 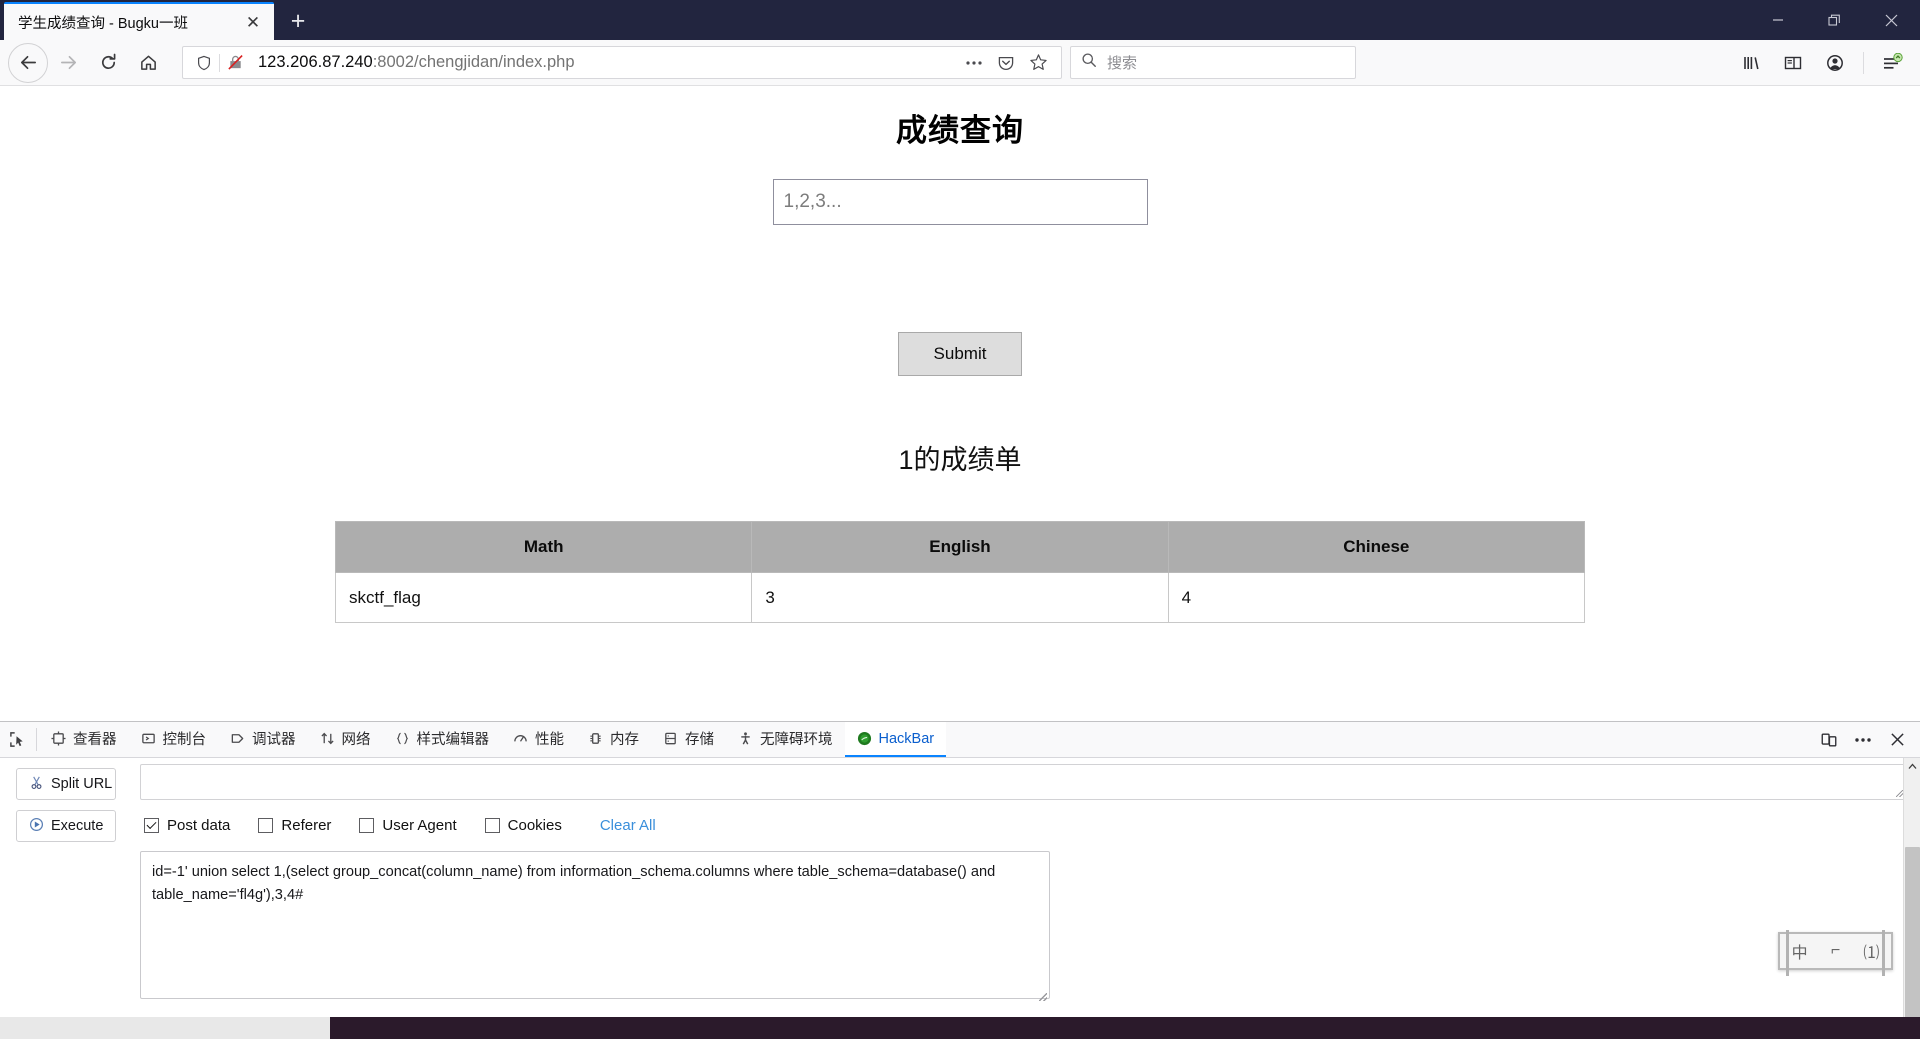 What do you see at coordinates (103, 23) in the screenshot?
I see `tab-title: 学生成绩查询 - Bugku一班` at bounding box center [103, 23].